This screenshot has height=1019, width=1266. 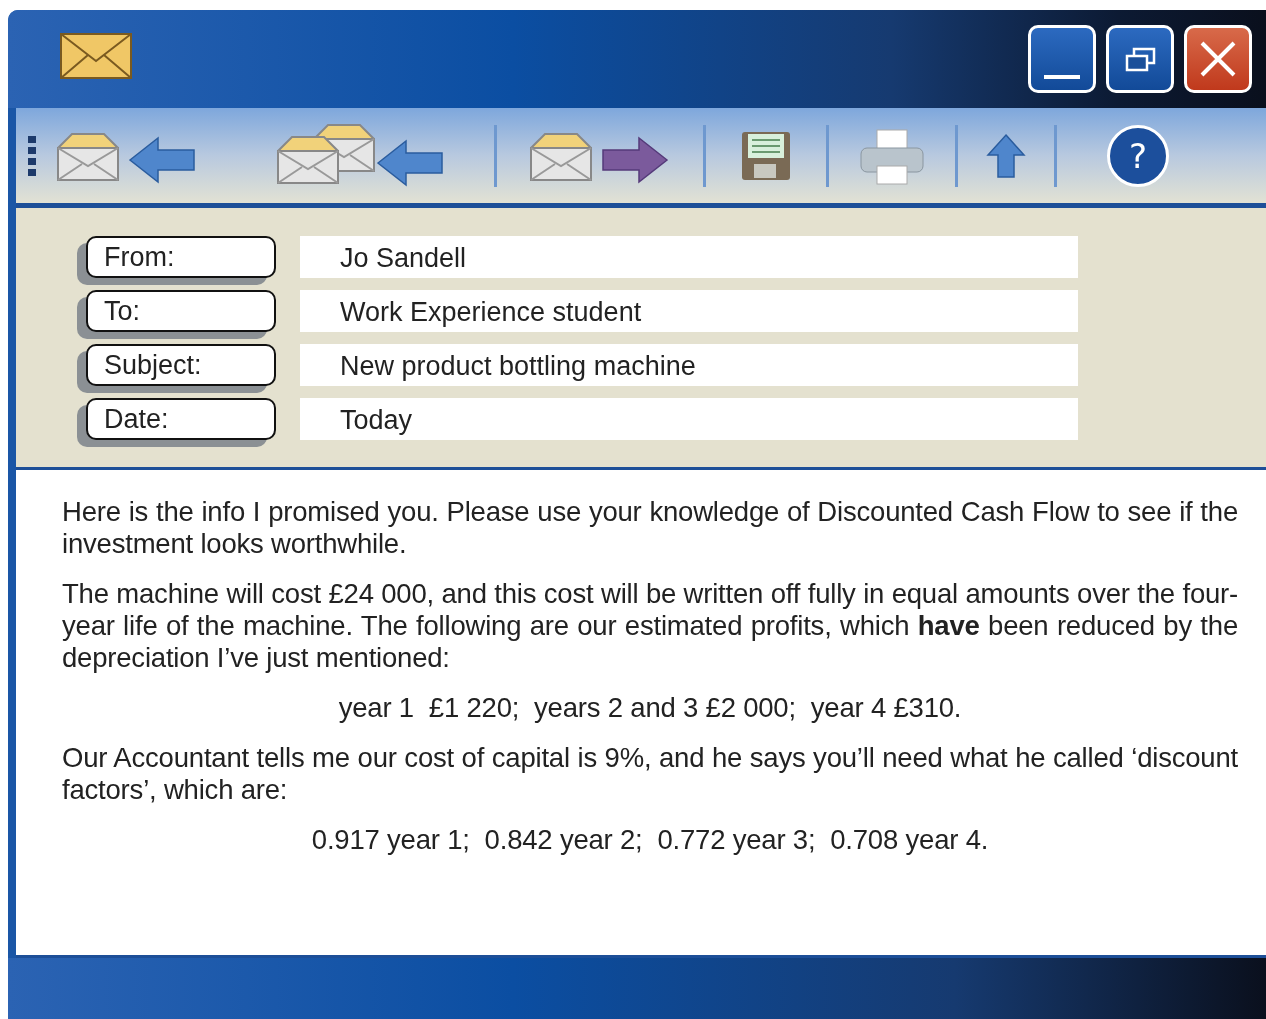 What do you see at coordinates (650, 626) in the screenshot?
I see `message-paragraph: The machine will cost £24 000, and this cost will be written off fully in equal amounts over the four-year life of the machine. The following are our estimated profits, which have been reduced by the depreciation I’ve just mentioned:` at bounding box center [650, 626].